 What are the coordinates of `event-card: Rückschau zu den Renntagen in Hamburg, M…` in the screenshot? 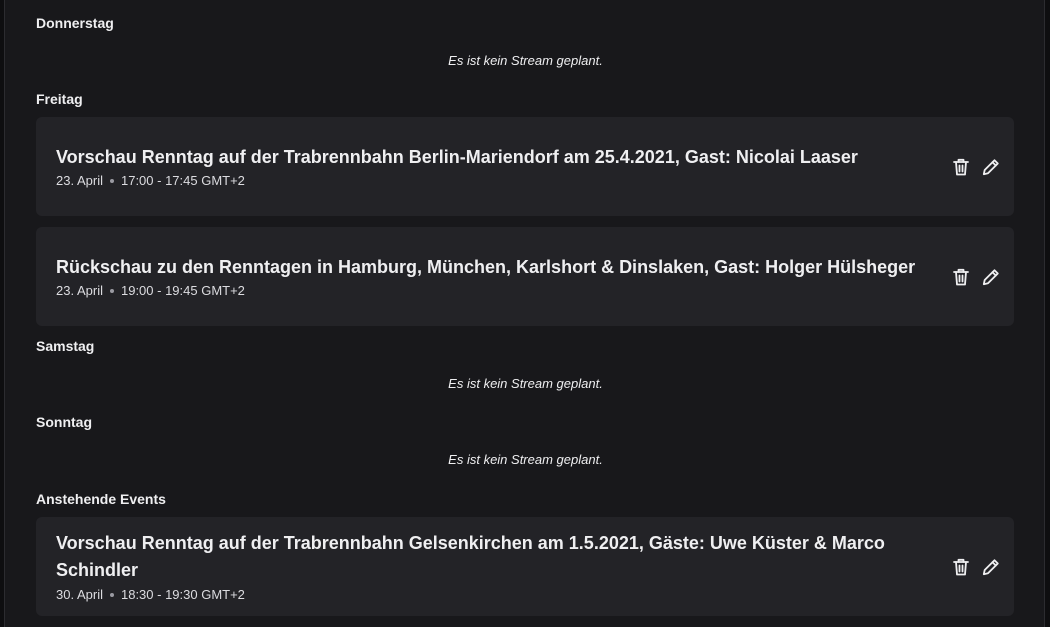 It's located at (525, 276).